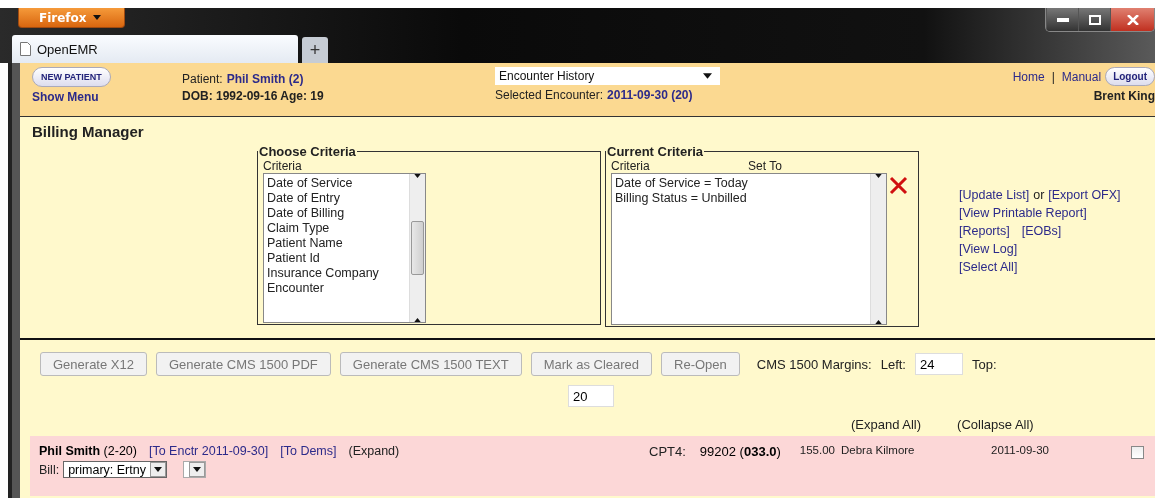 Image resolution: width=1155 pixels, height=498 pixels. I want to click on criteria-entry: Billing Status = Unbilled, so click(741, 198).